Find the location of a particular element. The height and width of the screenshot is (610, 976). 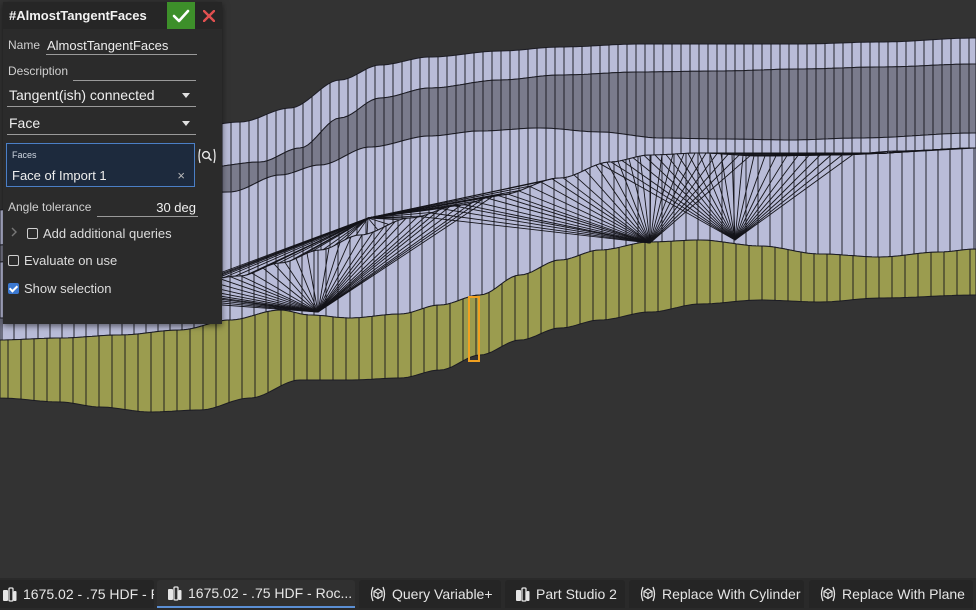

remove-selection-icon: × is located at coordinates (181, 175).